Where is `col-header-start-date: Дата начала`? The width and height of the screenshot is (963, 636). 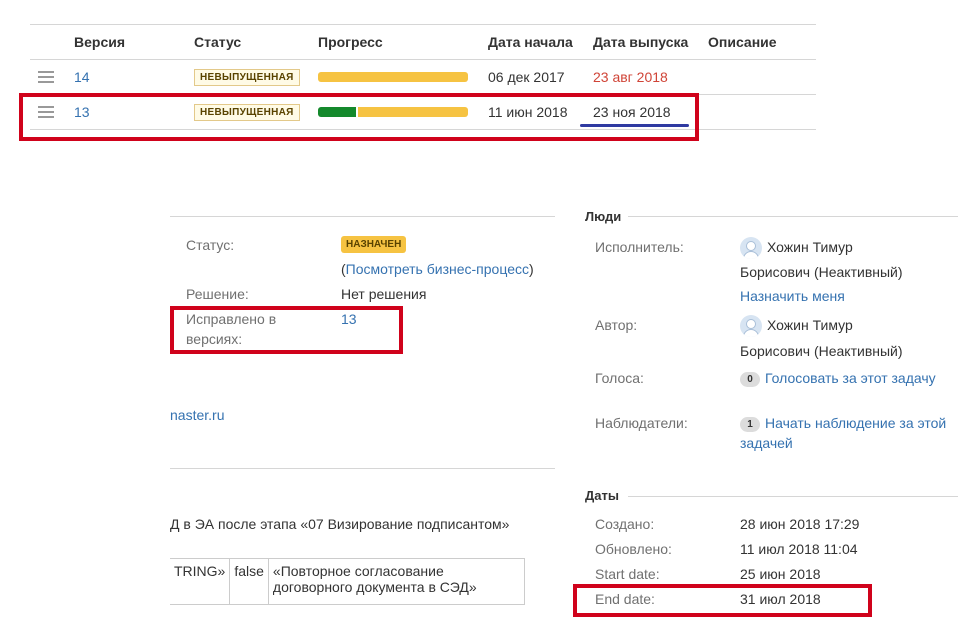 col-header-start-date: Дата начала is located at coordinates (530, 42).